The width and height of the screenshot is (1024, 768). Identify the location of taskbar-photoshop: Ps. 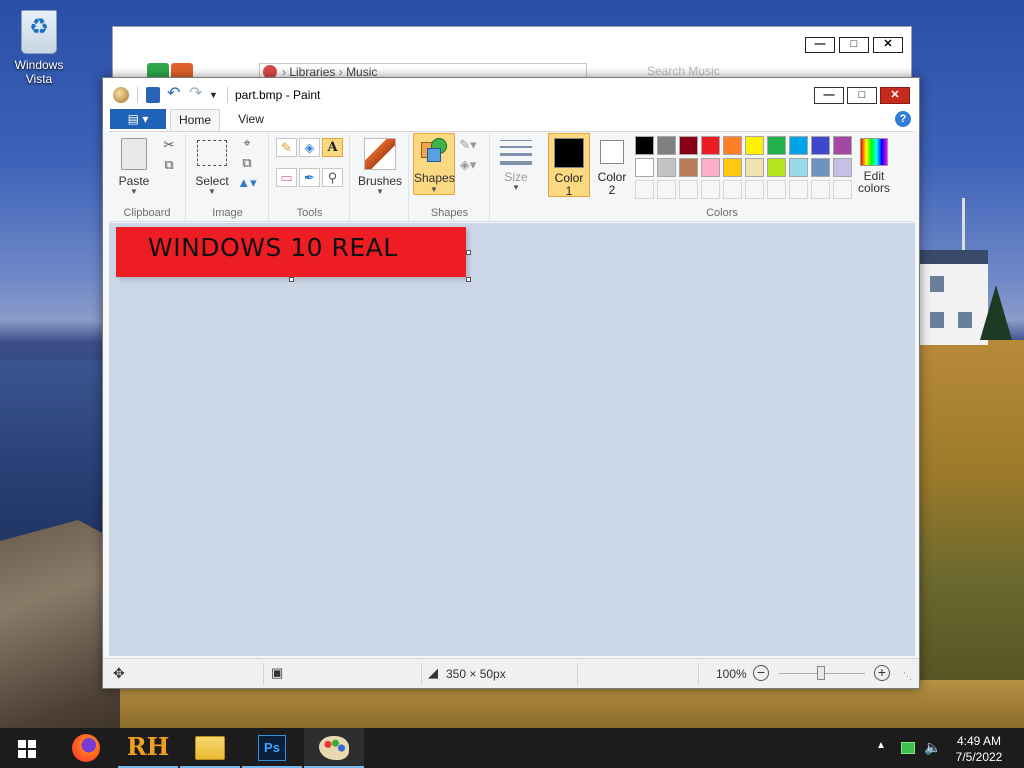
(272, 748).